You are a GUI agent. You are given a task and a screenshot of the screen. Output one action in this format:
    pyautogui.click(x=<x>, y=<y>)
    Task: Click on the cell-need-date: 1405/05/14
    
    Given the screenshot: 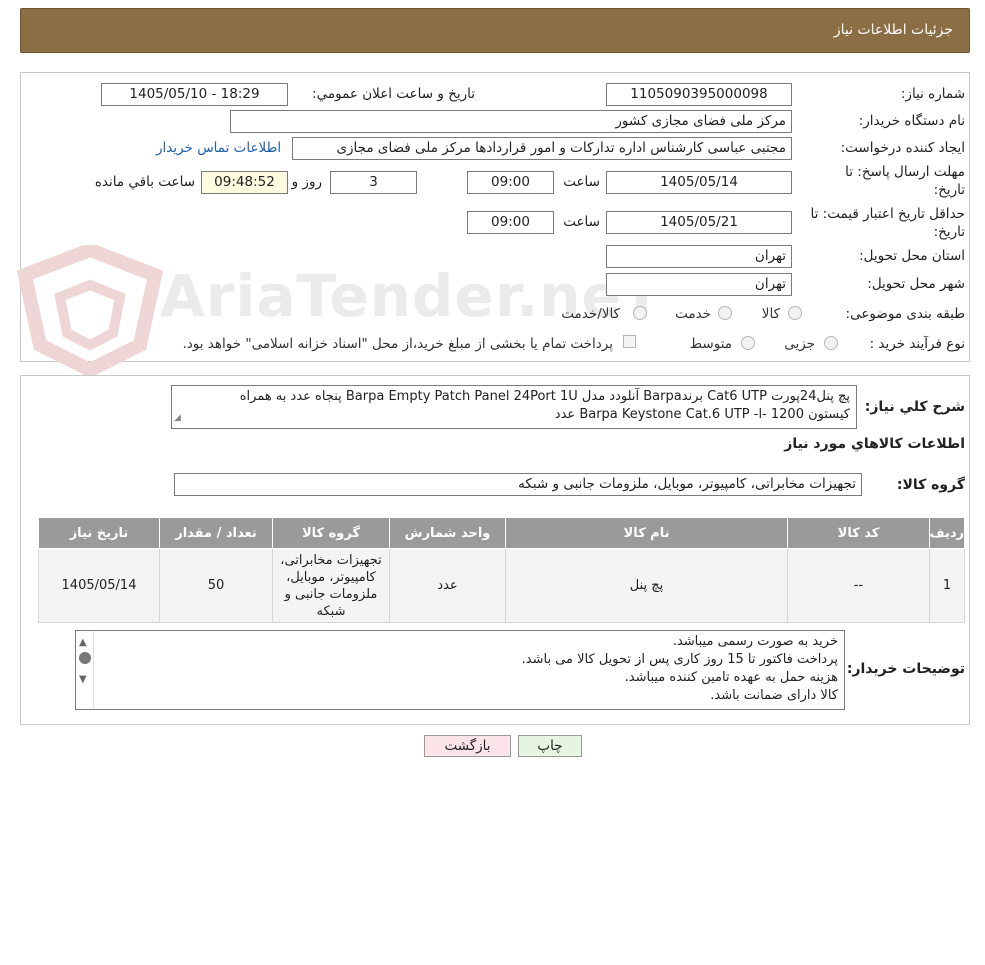 What is the action you would take?
    pyautogui.click(x=99, y=585)
    